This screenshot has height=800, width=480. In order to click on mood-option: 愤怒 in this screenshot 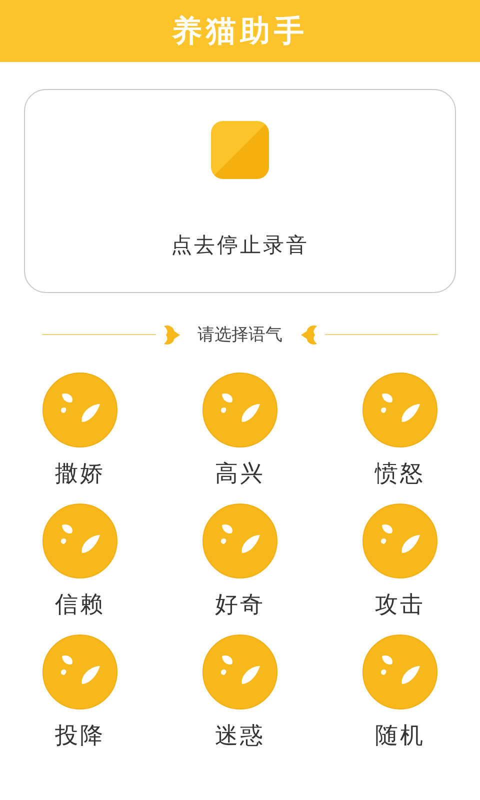, I will do `click(400, 430)`.